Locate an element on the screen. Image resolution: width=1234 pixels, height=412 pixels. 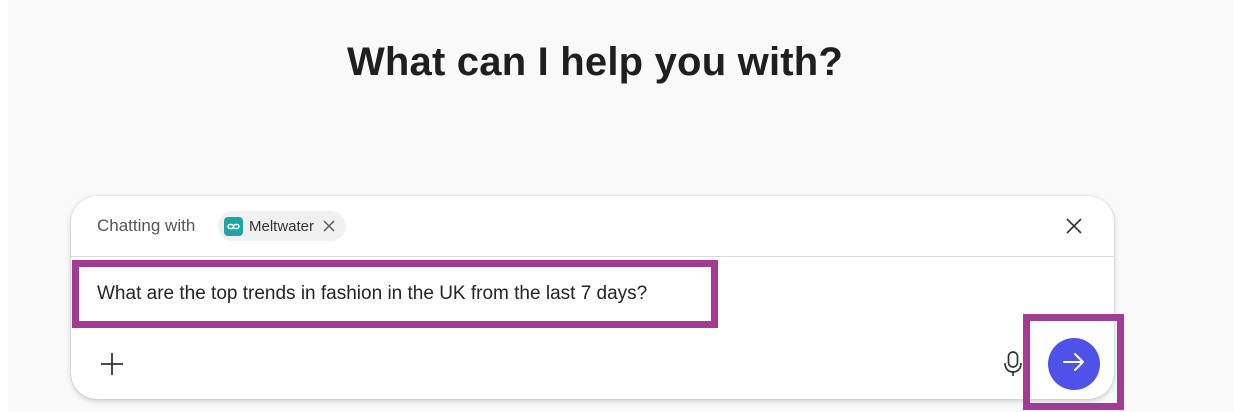
arrow-right-icon is located at coordinates (1074, 364).